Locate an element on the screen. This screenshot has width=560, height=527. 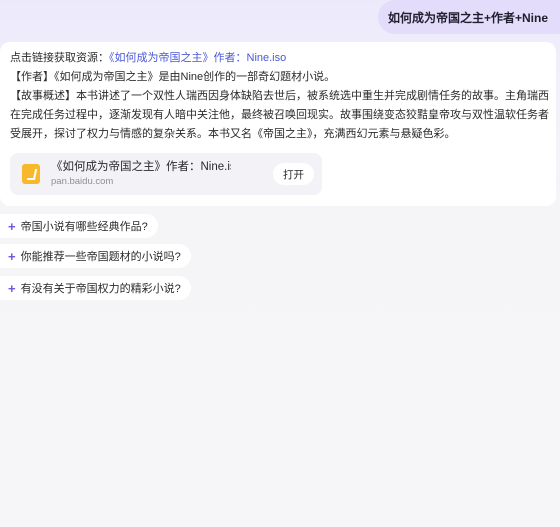
author-line: 【作者】《如何成为帝国之主》是由Nine创作的一部奇幻题材小说。 is located at coordinates (173, 77).